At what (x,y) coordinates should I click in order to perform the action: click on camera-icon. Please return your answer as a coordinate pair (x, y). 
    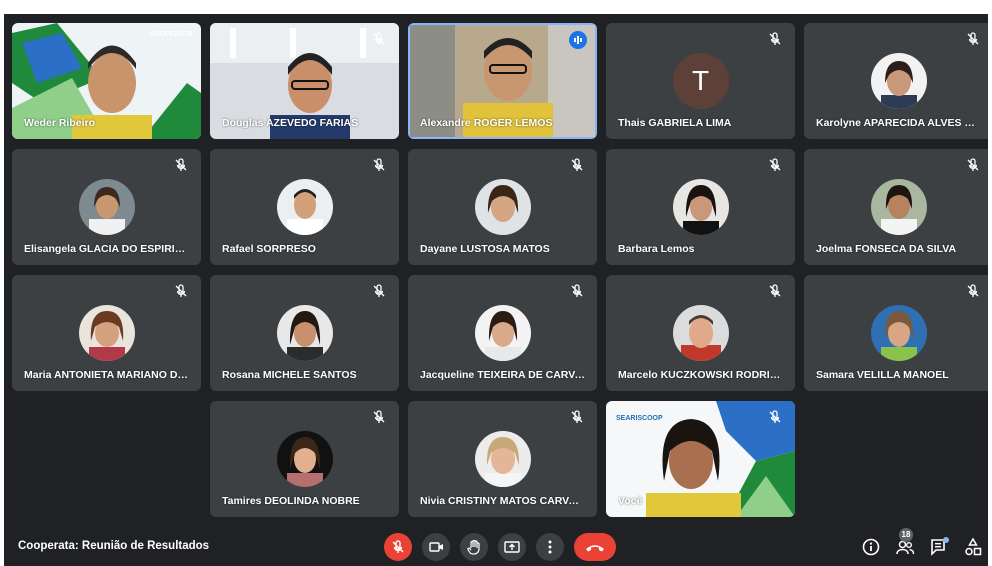
    Looking at the image, I should click on (436, 547).